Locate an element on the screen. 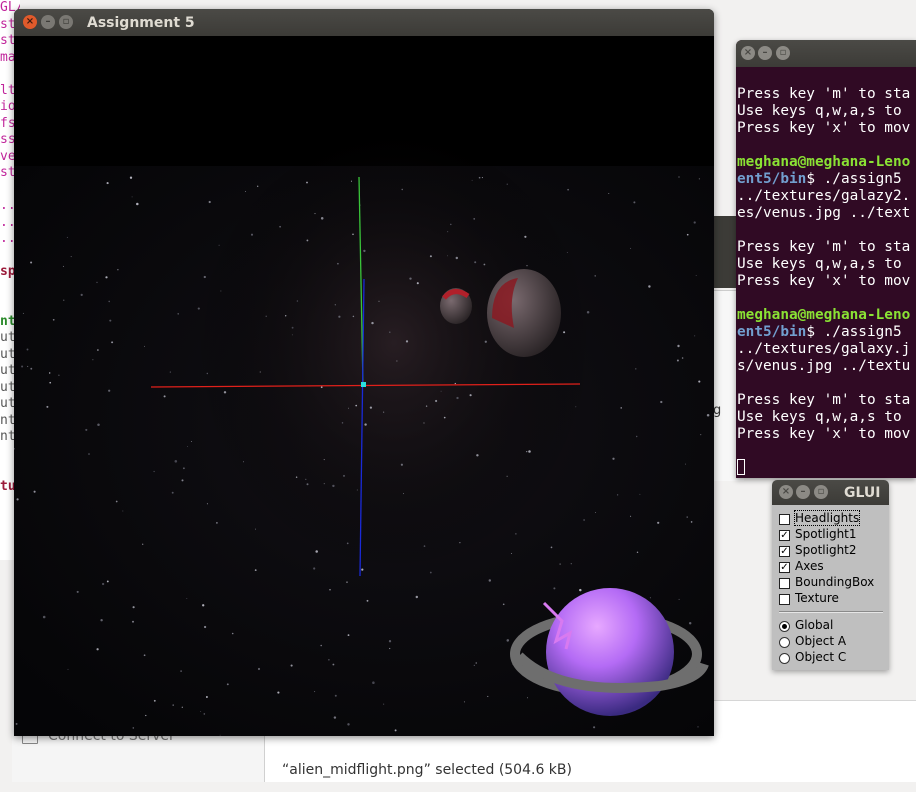 The image size is (916, 792). terminal-text: Press key 'x' to mov is located at coordinates (824, 434).